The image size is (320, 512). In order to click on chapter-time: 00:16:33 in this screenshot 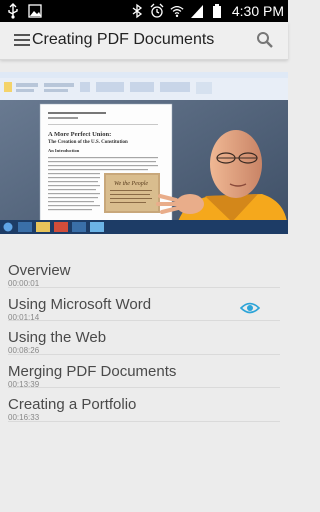, I will do `click(24, 417)`.